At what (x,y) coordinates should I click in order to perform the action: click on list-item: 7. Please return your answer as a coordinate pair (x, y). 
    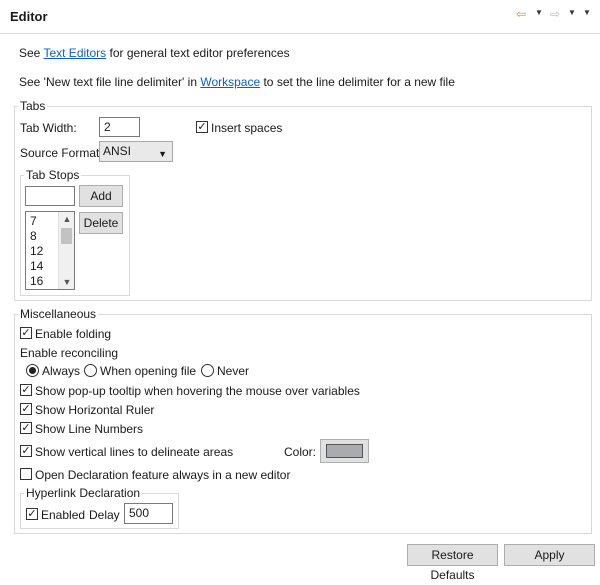
    Looking at the image, I should click on (43, 221).